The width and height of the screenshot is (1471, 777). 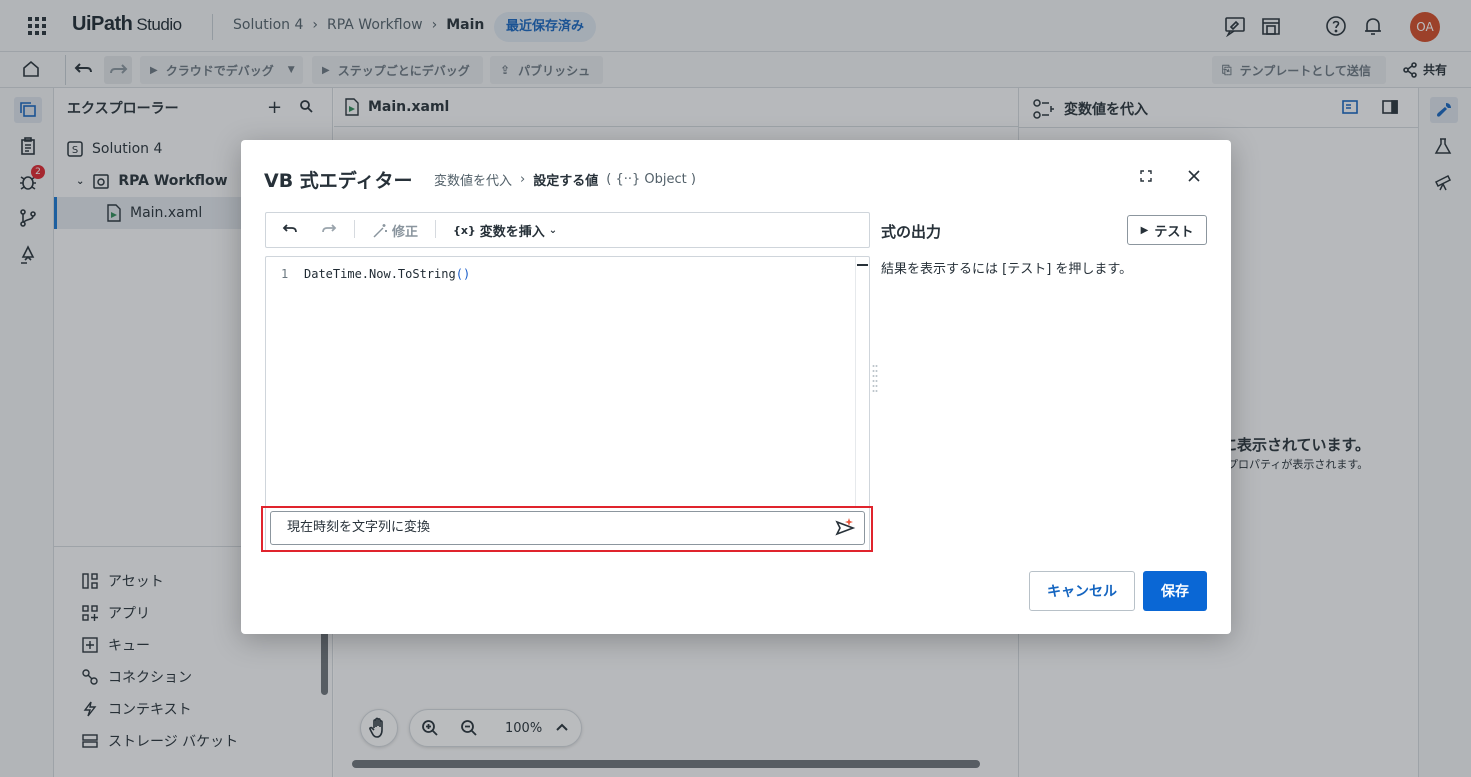 I want to click on dialog-breadcrumb: 変数値を代入 › 設定する値 ( {··} Object ), so click(x=565, y=179).